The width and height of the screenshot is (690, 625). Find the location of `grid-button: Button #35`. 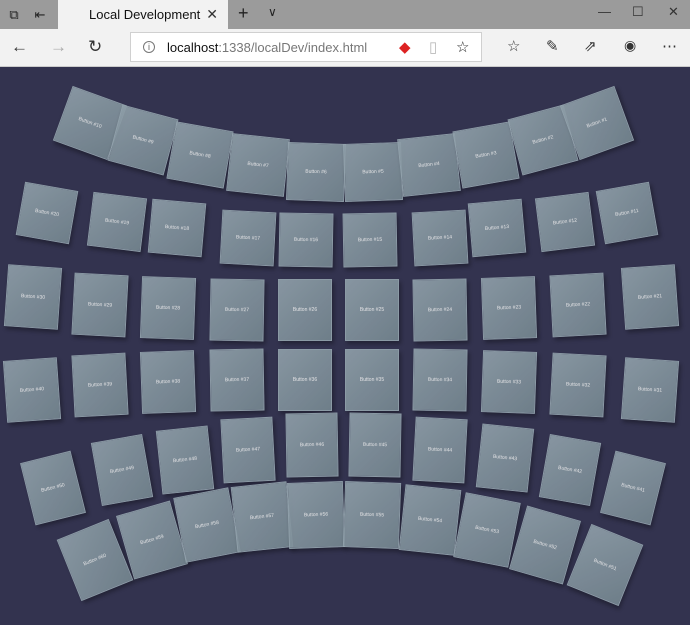

grid-button: Button #35 is located at coordinates (372, 380).